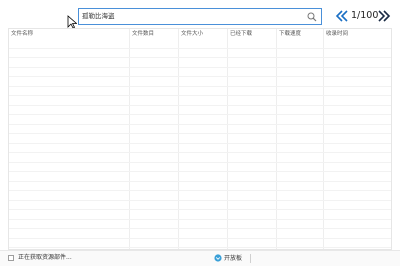 This screenshot has height=266, width=400. What do you see at coordinates (11, 258) in the screenshot?
I see `status-box-icon` at bounding box center [11, 258].